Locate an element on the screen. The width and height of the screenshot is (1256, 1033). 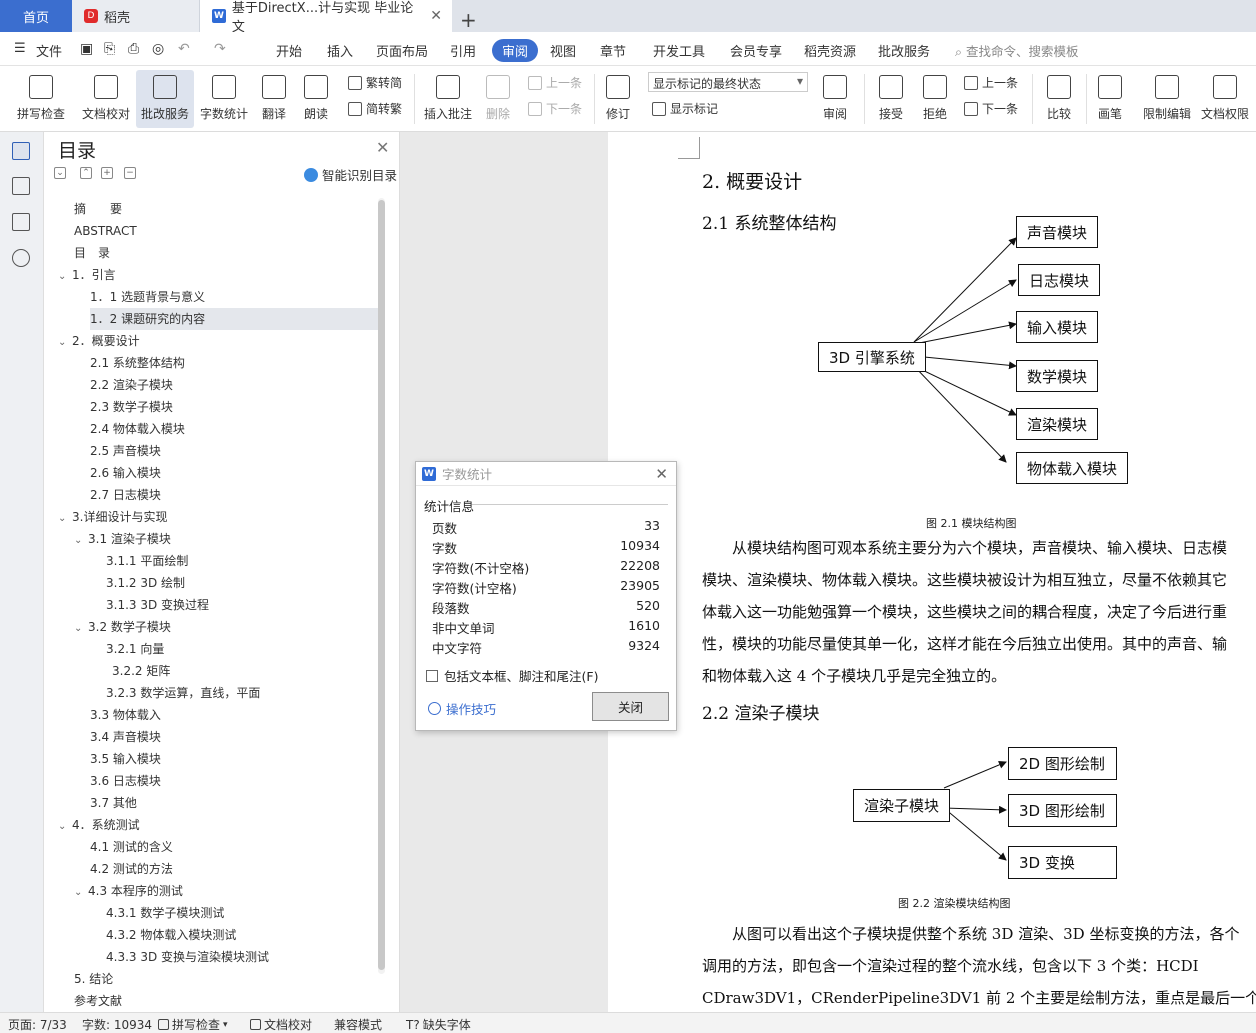
toc-item: ABSTRACT is located at coordinates (105, 231).